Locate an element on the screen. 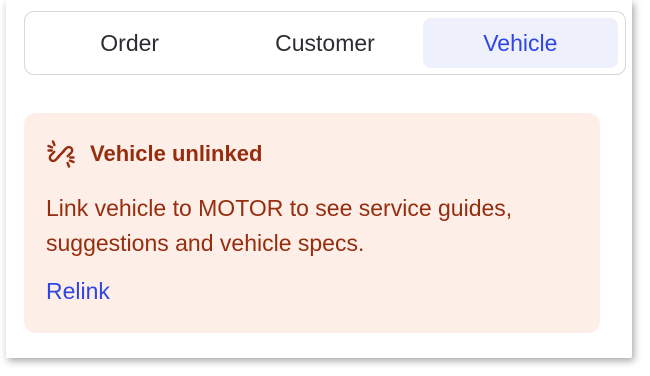  tab-vehicle: Vehicle is located at coordinates (520, 43).